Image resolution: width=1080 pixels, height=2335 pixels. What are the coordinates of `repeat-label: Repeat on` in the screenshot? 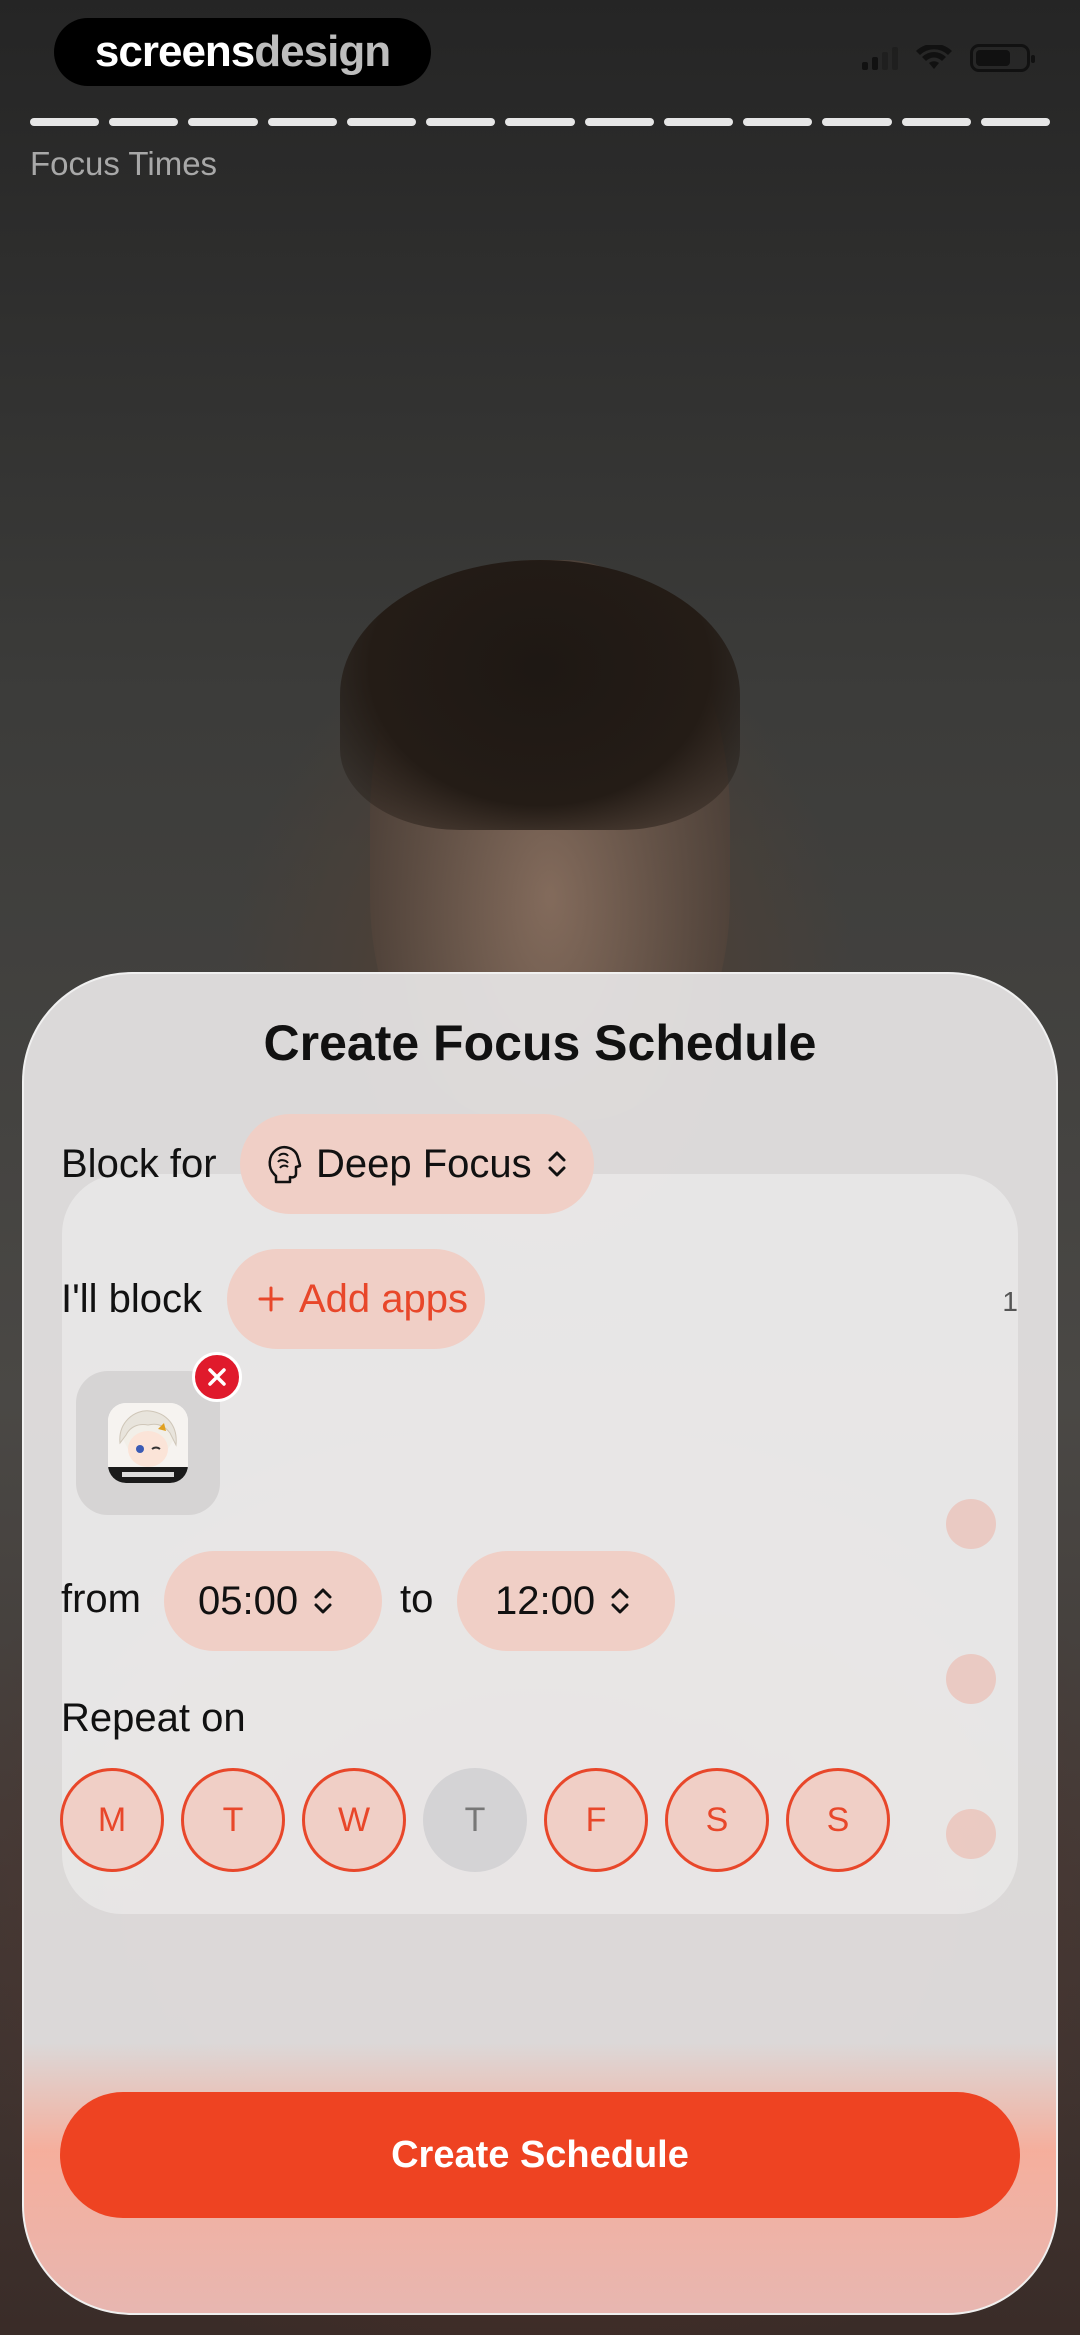 It's located at (153, 1718).